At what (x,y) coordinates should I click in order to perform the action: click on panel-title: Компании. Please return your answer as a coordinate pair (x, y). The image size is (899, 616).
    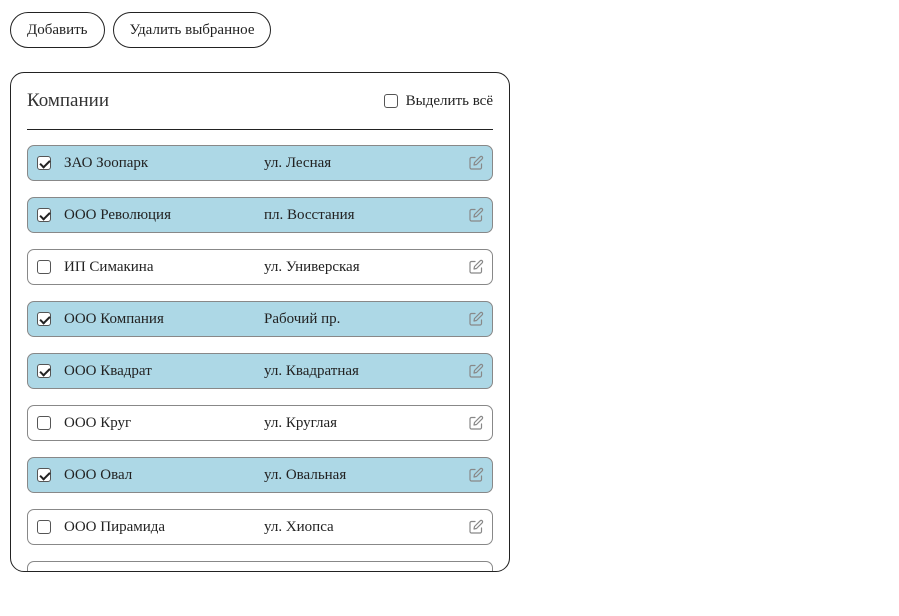
    Looking at the image, I should click on (68, 100).